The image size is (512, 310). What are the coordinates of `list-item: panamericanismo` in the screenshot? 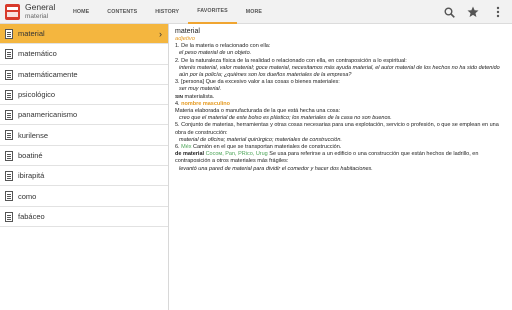 It's located at (84, 115).